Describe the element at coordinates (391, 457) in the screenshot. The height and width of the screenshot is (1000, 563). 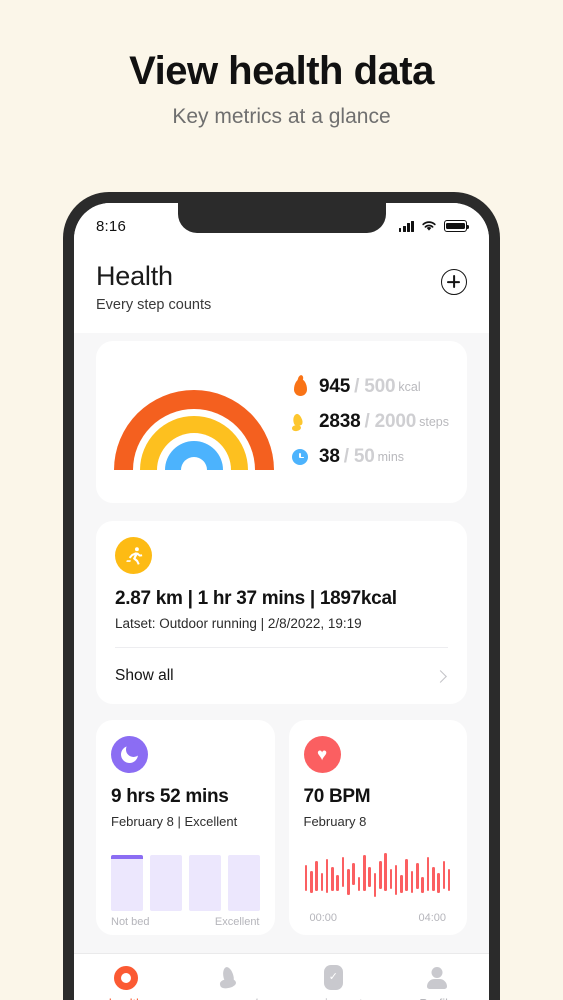
I see `minutes-unit: mins` at that location.